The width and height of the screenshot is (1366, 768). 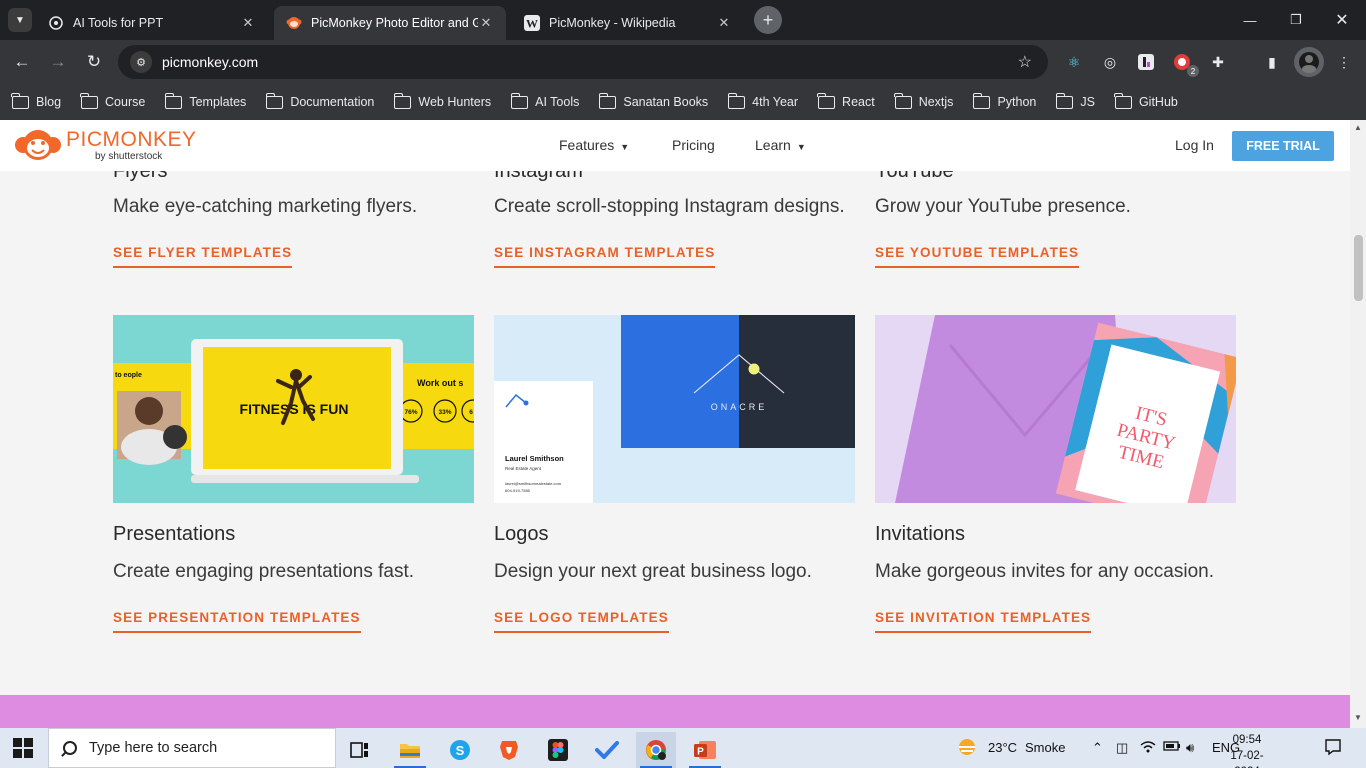 What do you see at coordinates (1146, 100) in the screenshot?
I see `bookmark-github: GitHub` at bounding box center [1146, 100].